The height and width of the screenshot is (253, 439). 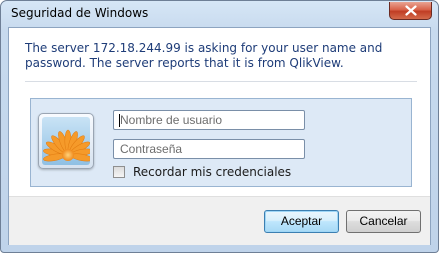 What do you see at coordinates (301, 221) in the screenshot?
I see `ok-button: Aceptar` at bounding box center [301, 221].